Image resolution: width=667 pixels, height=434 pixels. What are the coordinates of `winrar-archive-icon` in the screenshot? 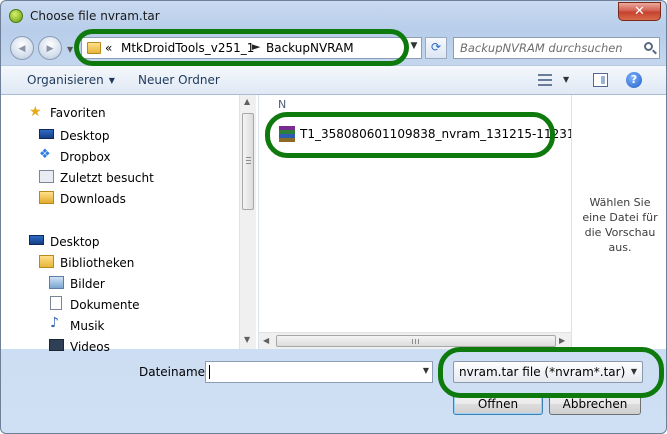 It's located at (287, 134).